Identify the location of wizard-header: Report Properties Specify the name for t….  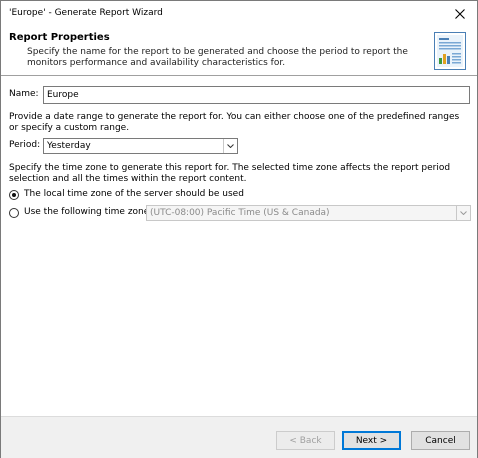
(239, 51).